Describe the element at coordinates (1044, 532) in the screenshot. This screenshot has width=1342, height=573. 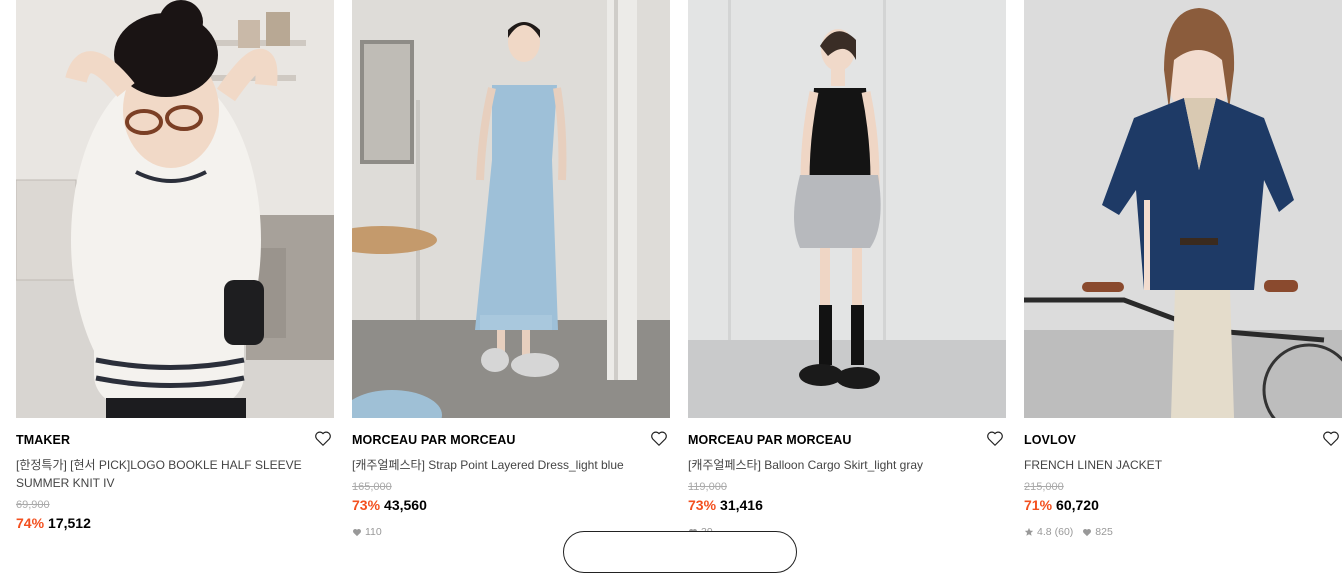
I see `rating-value: 4.8` at that location.